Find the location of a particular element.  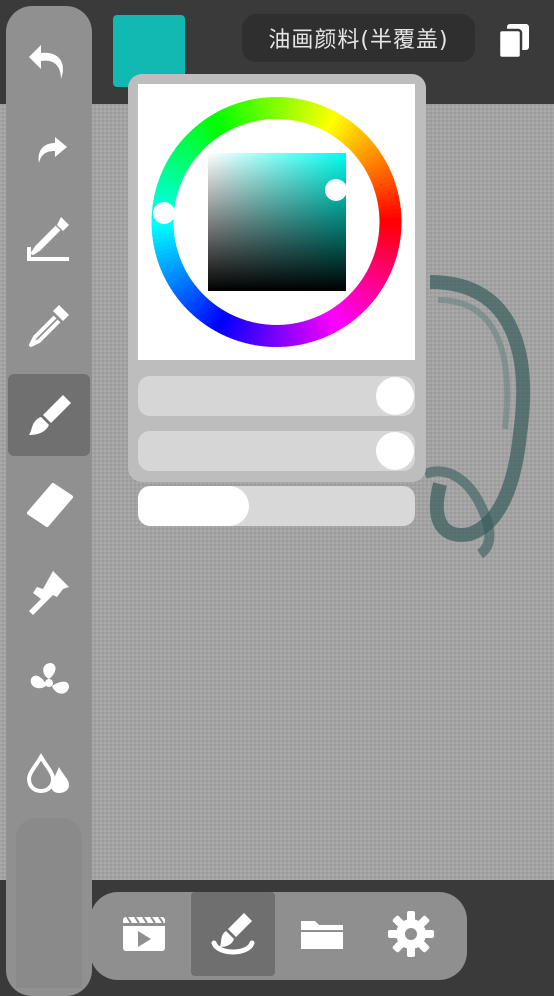

undo-button is located at coordinates (49, 61).